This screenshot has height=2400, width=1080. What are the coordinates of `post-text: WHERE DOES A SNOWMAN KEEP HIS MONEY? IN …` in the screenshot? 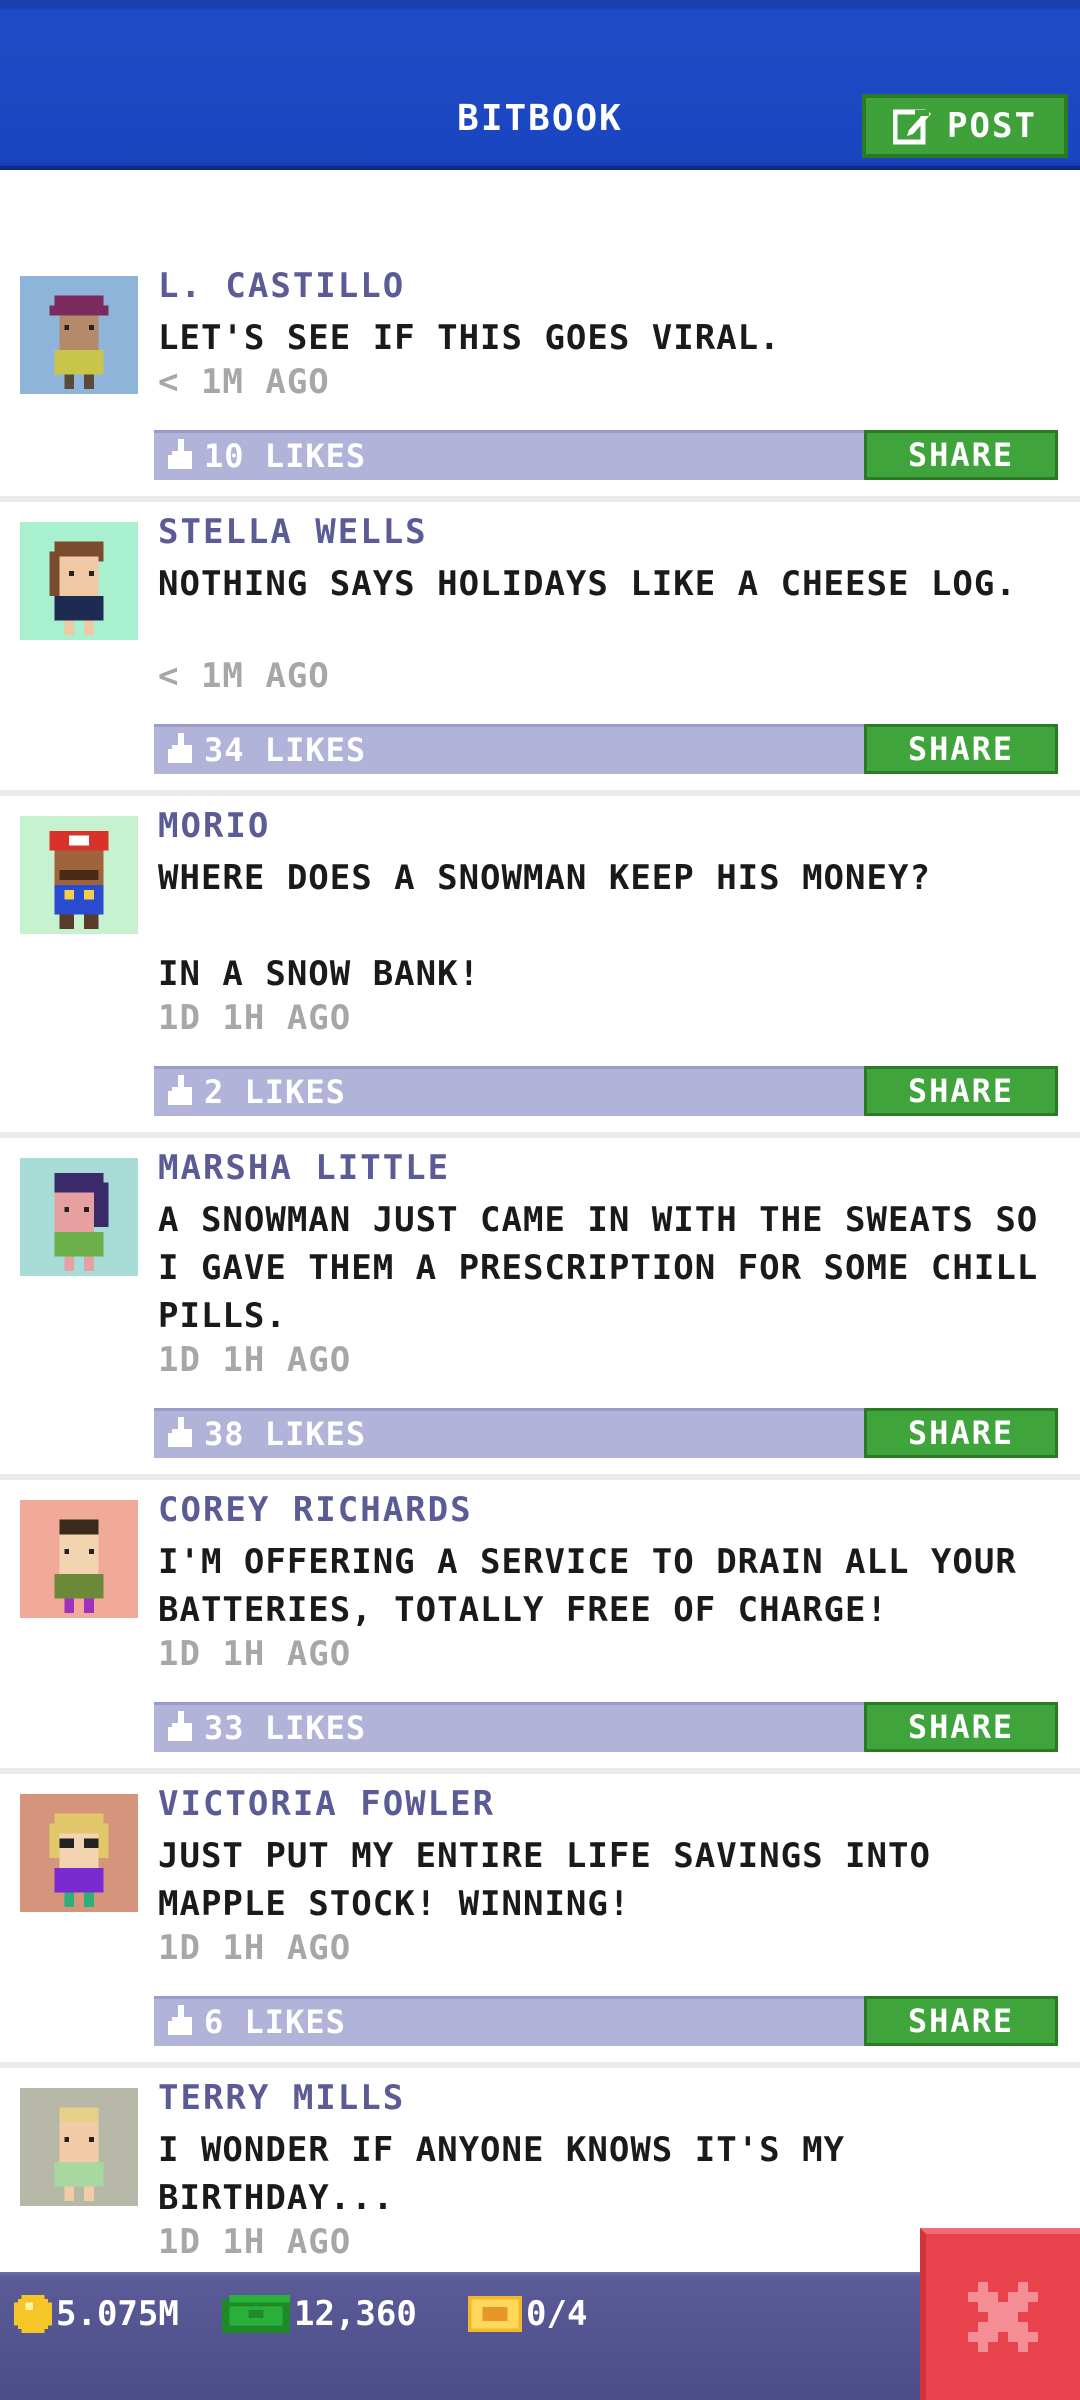 It's located at (544, 926).